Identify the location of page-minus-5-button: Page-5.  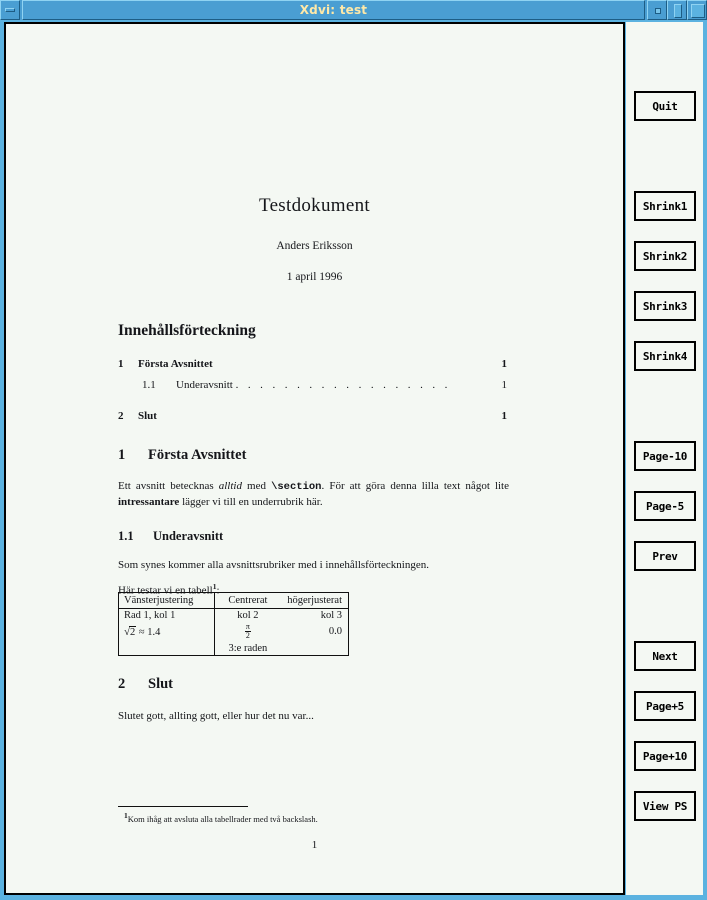
(665, 506).